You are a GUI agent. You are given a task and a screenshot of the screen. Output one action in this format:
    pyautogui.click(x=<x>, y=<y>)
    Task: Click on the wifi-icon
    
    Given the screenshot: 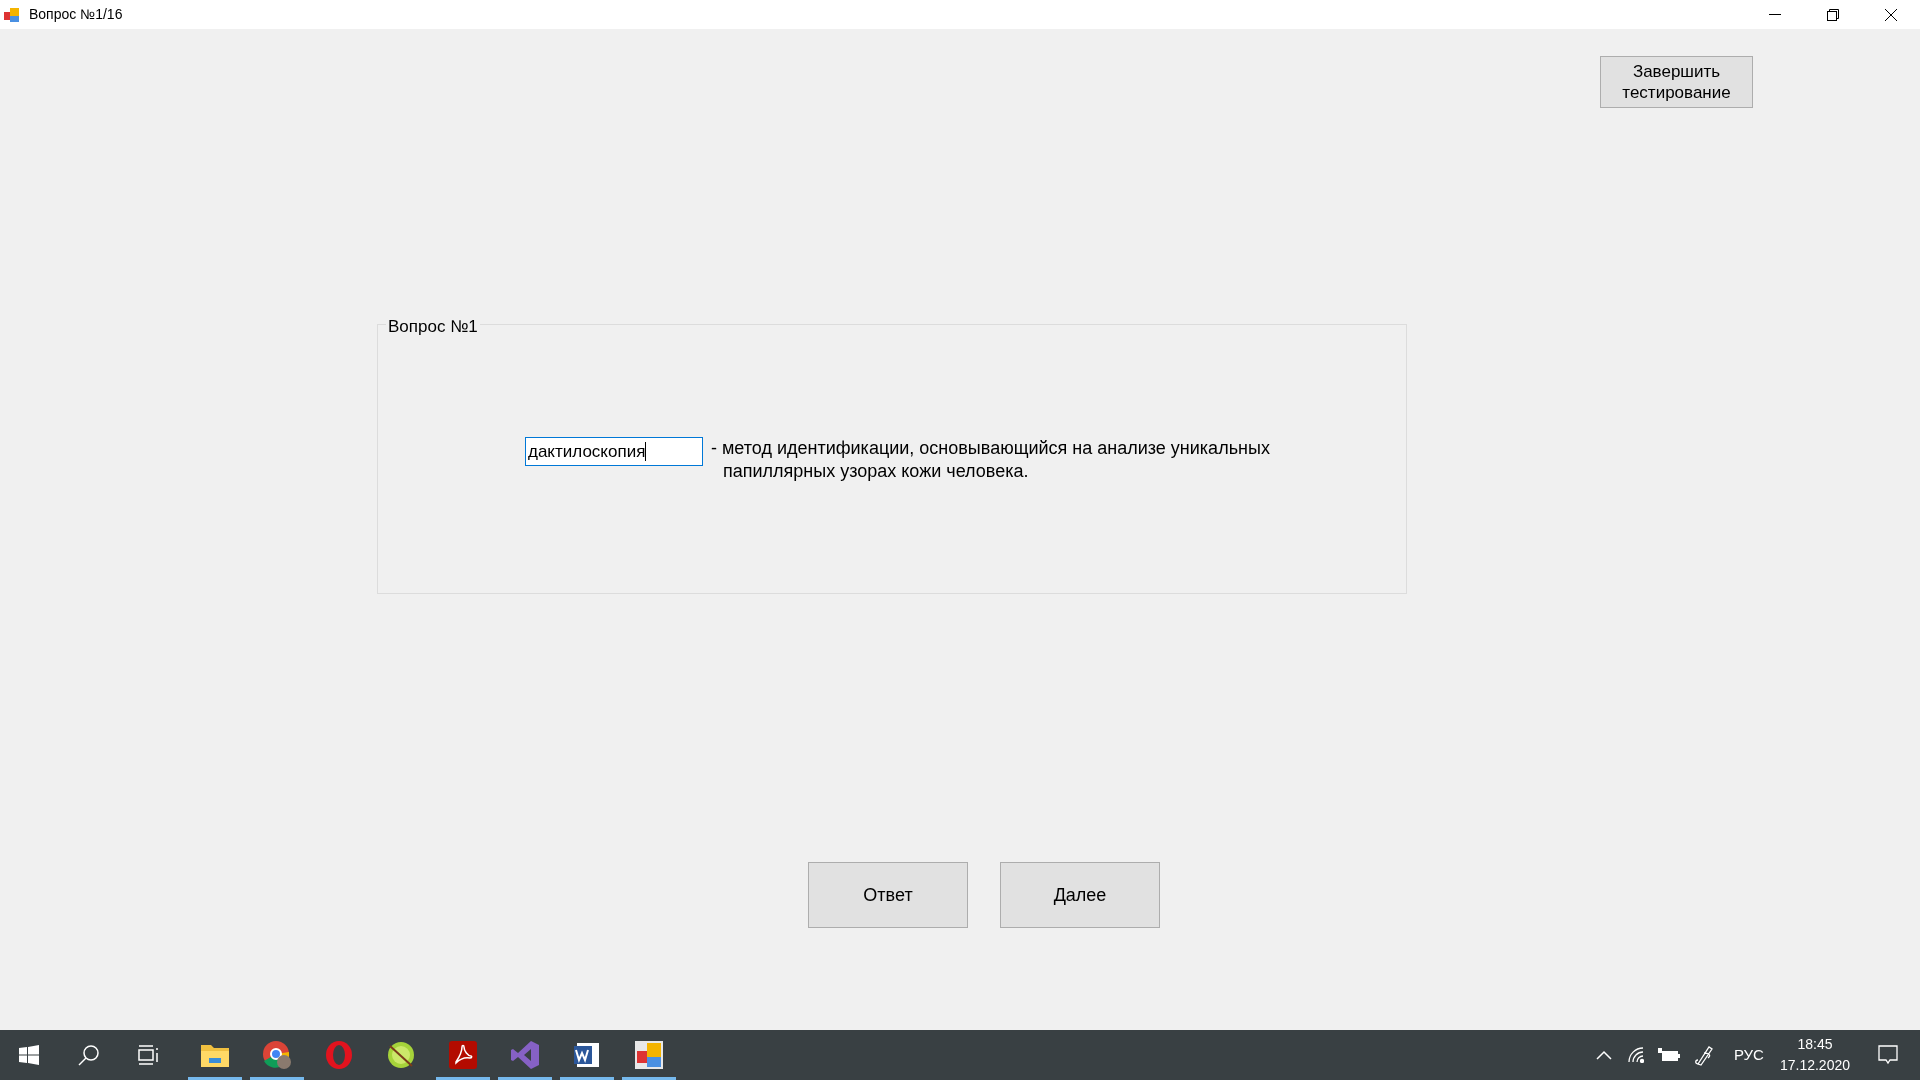 What is the action you would take?
    pyautogui.click(x=1635, y=1055)
    